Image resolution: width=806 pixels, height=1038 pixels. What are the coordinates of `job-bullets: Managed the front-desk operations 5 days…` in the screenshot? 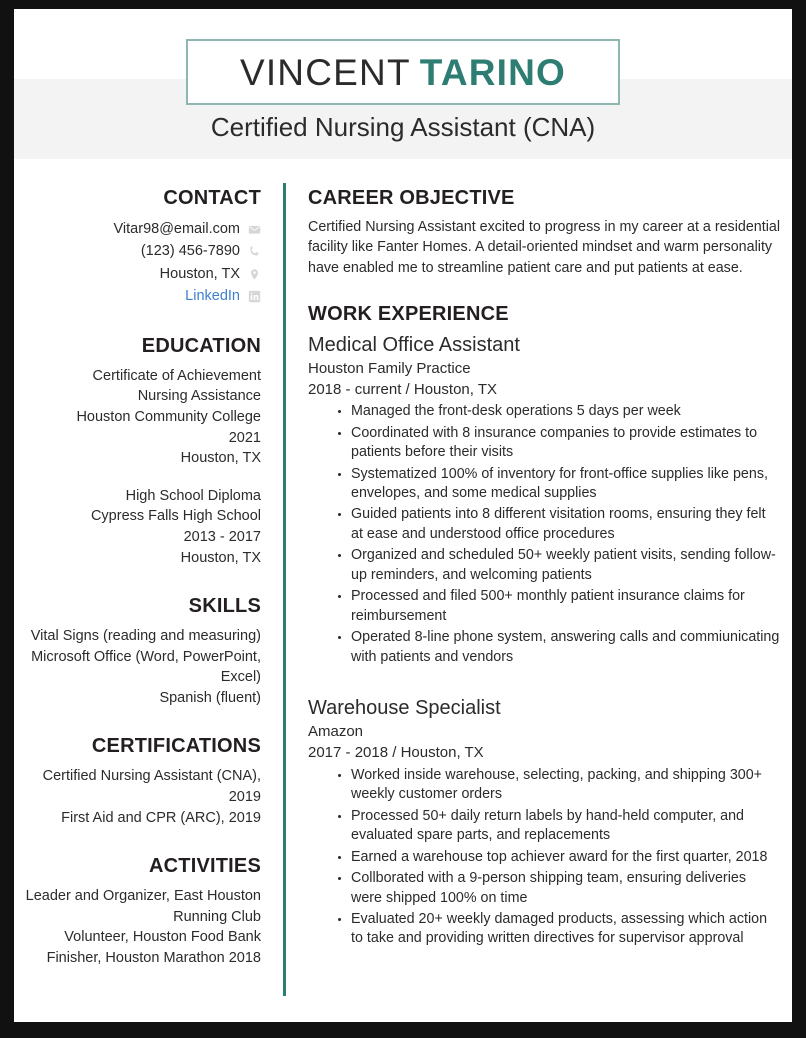 It's located at (544, 534).